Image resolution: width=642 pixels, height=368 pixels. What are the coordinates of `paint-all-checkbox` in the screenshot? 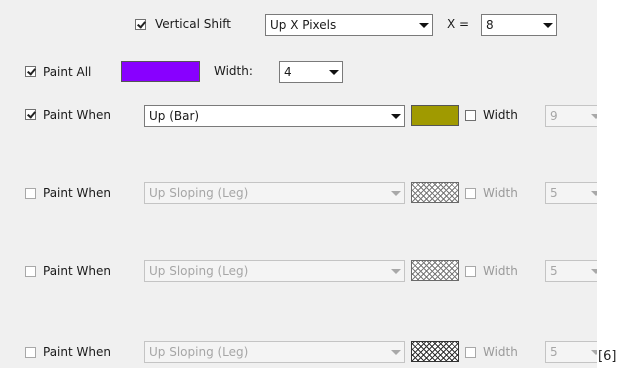 It's located at (30, 71).